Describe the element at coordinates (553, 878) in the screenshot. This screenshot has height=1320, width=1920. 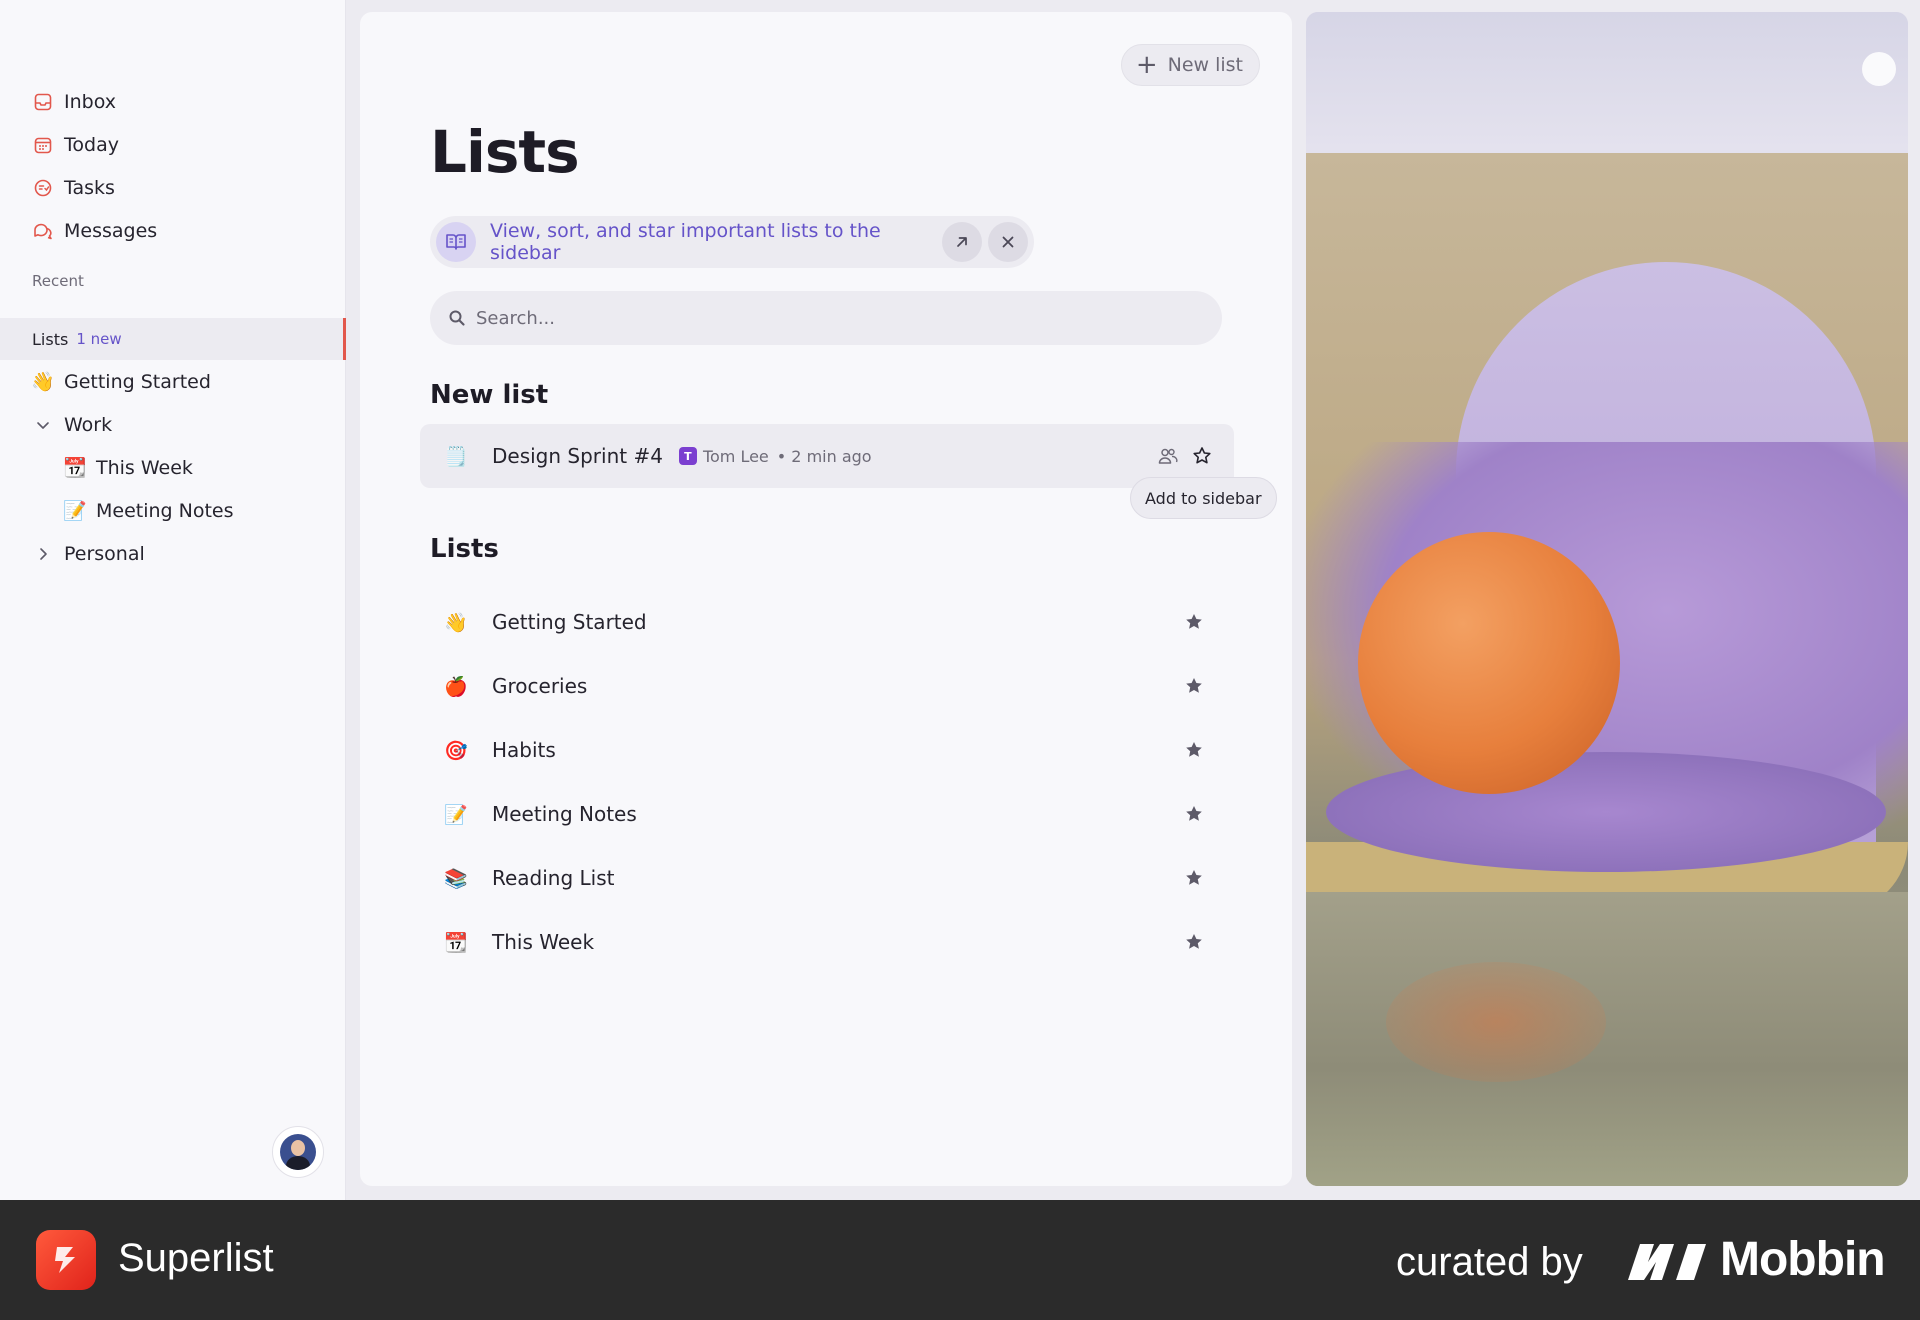
I see `list-name: Reading List` at that location.